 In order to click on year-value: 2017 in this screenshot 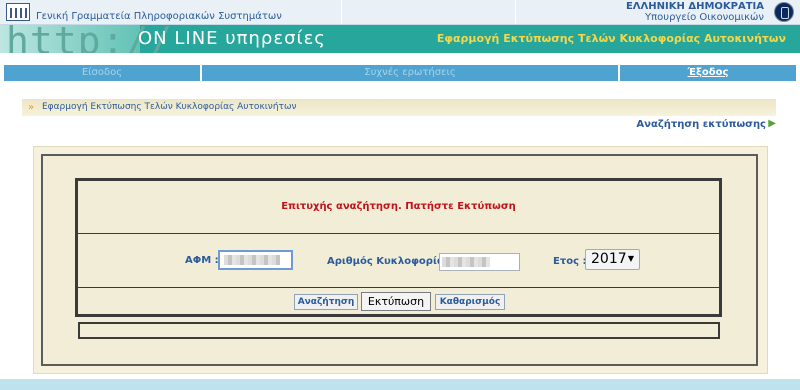, I will do `click(609, 259)`.